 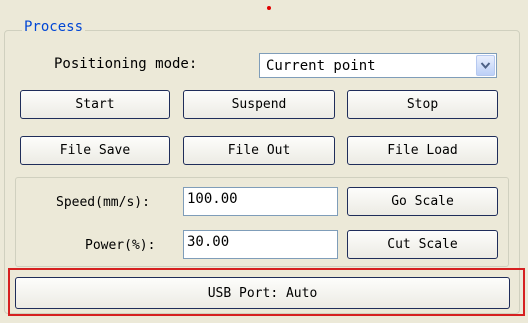 What do you see at coordinates (378, 65) in the screenshot?
I see `positioning-mode-dropdown: Current point` at bounding box center [378, 65].